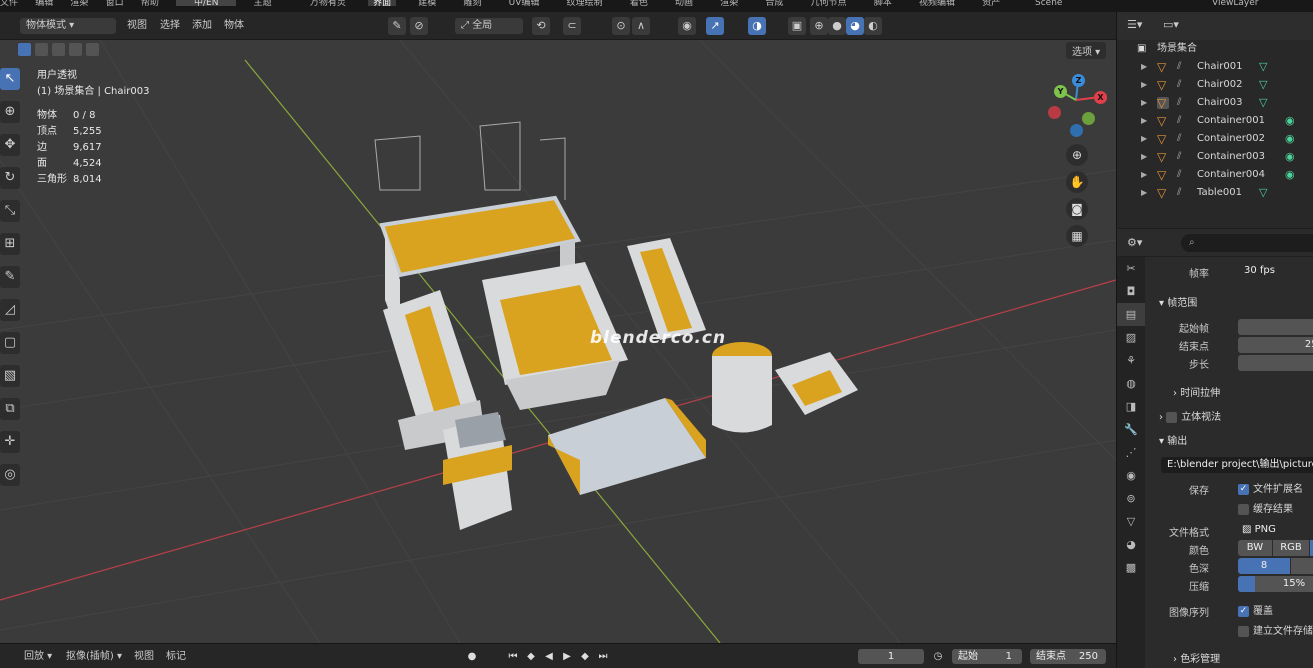  Describe the element at coordinates (382, 4) in the screenshot. I see `workspace-tab-layout: 界面` at that location.